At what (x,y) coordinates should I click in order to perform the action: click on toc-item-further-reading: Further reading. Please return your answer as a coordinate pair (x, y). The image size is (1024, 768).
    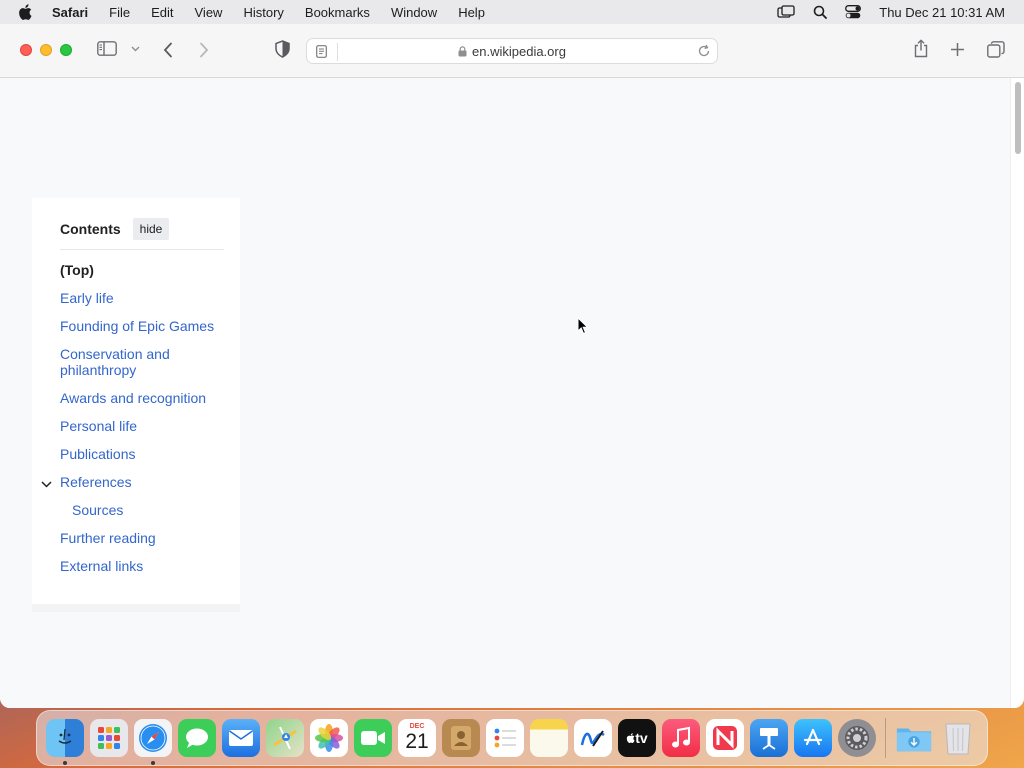
    Looking at the image, I should click on (142, 538).